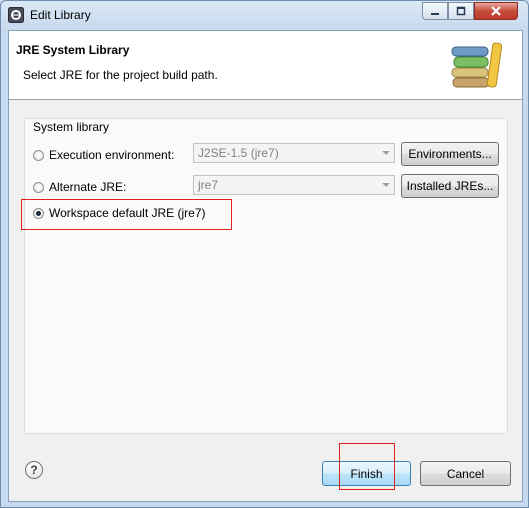 This screenshot has height=508, width=529. What do you see at coordinates (476, 65) in the screenshot?
I see `library-books-icon` at bounding box center [476, 65].